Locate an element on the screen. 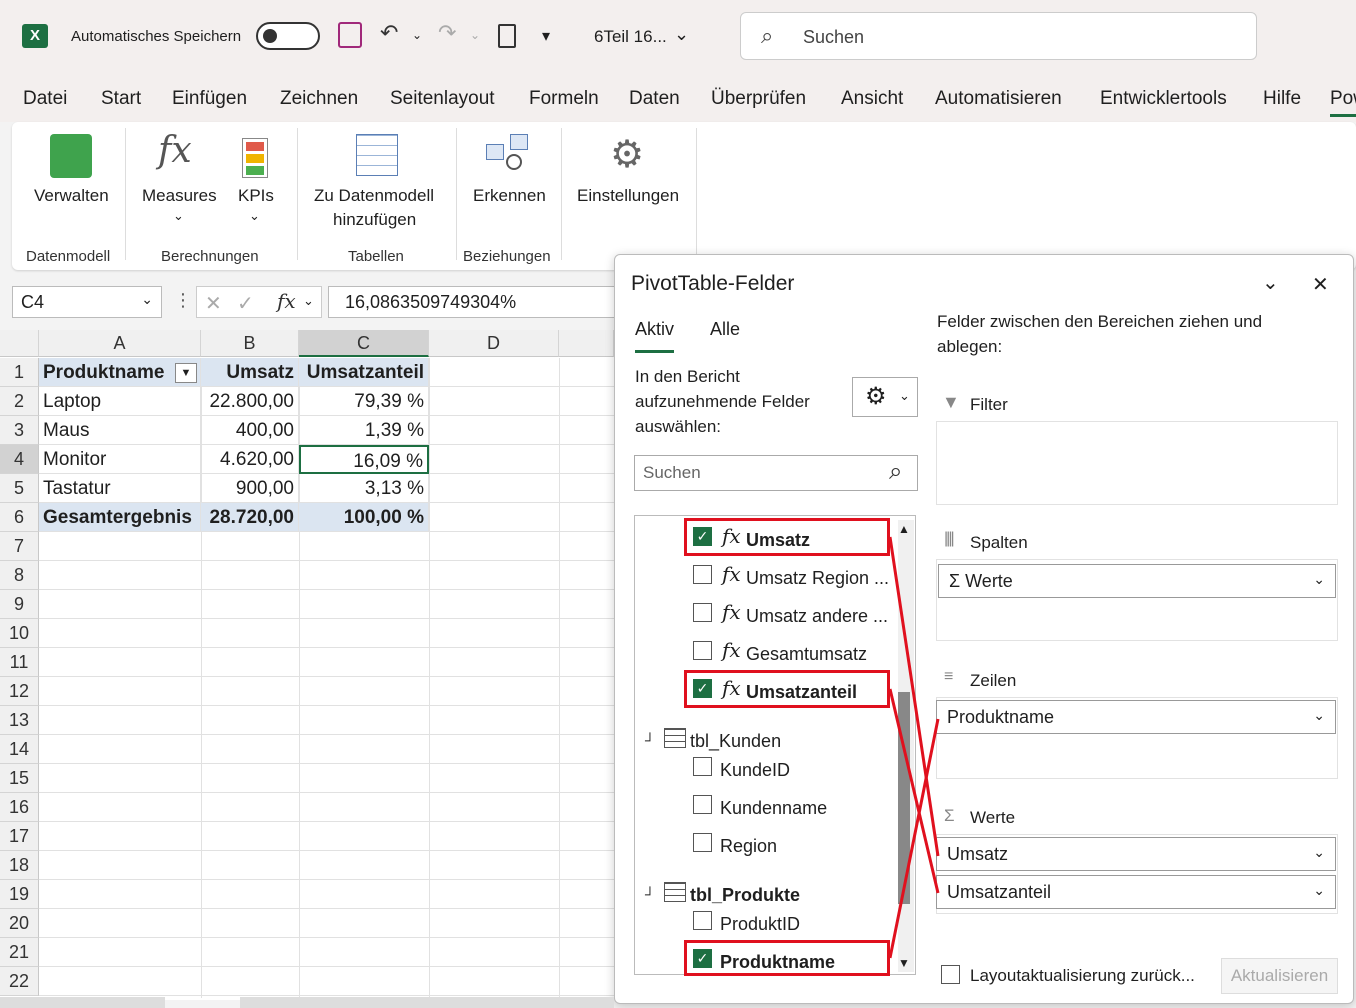 This screenshot has width=1356, height=1008. sheet-tabs-strip is located at coordinates (82, 1002).